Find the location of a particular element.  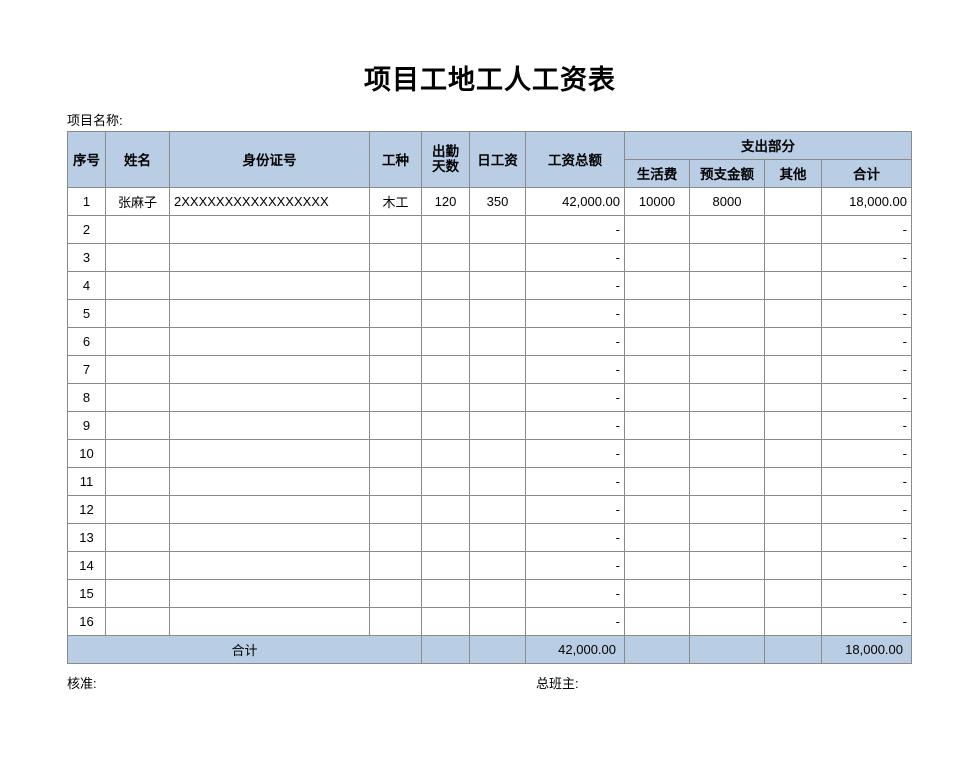

cell-seq: 12 is located at coordinates (86, 509).